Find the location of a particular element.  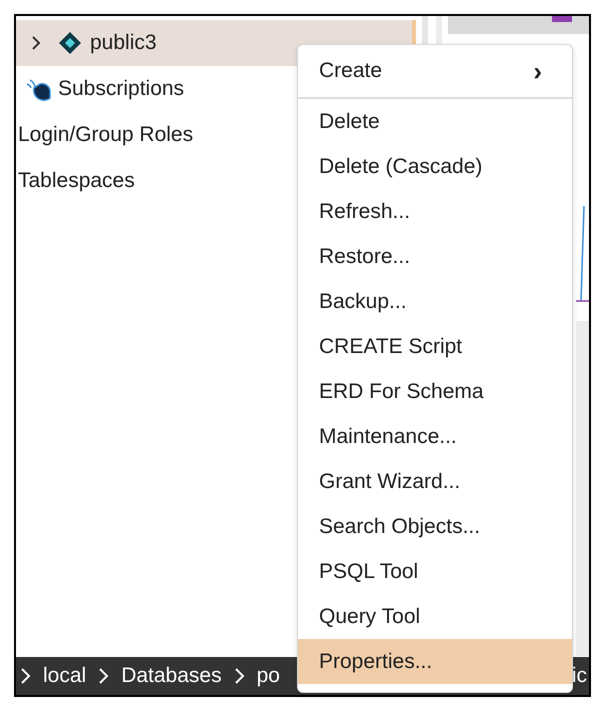

breadcrumb-item: Databases is located at coordinates (171, 676).